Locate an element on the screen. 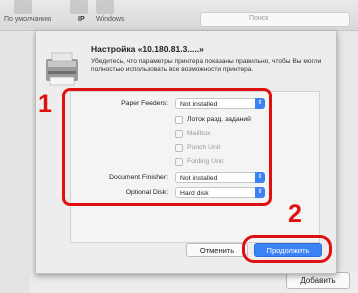 This screenshot has height=293, width=358. add-button: Добавить is located at coordinates (318, 280).